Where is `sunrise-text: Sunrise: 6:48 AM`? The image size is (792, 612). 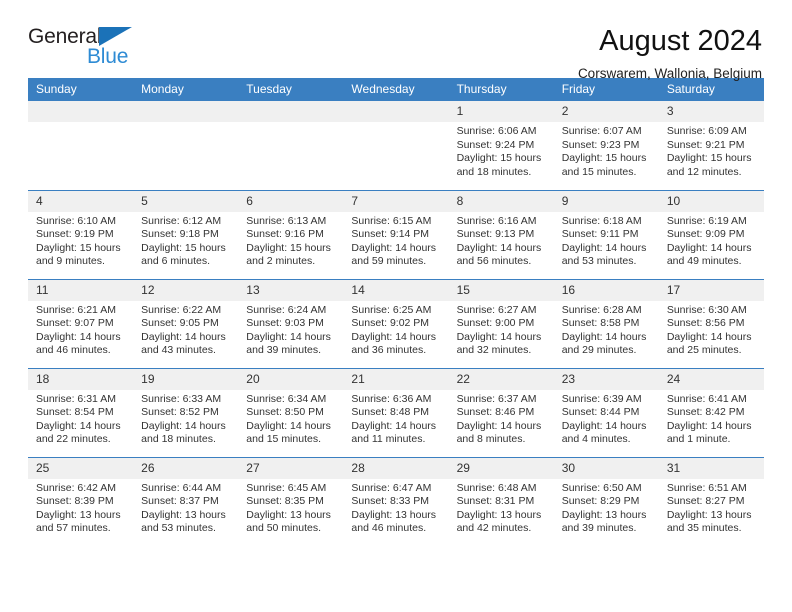 sunrise-text: Sunrise: 6:48 AM is located at coordinates (496, 487).